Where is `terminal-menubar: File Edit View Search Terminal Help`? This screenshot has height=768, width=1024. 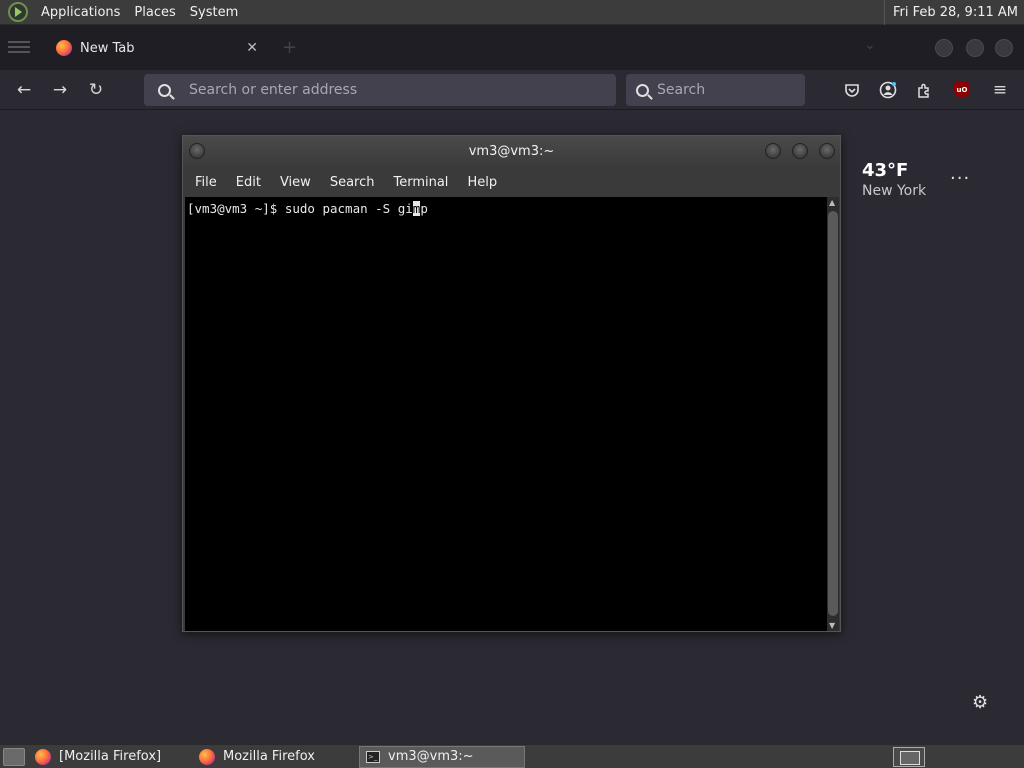 terminal-menubar: File Edit View Search Terminal Help is located at coordinates (511, 182).